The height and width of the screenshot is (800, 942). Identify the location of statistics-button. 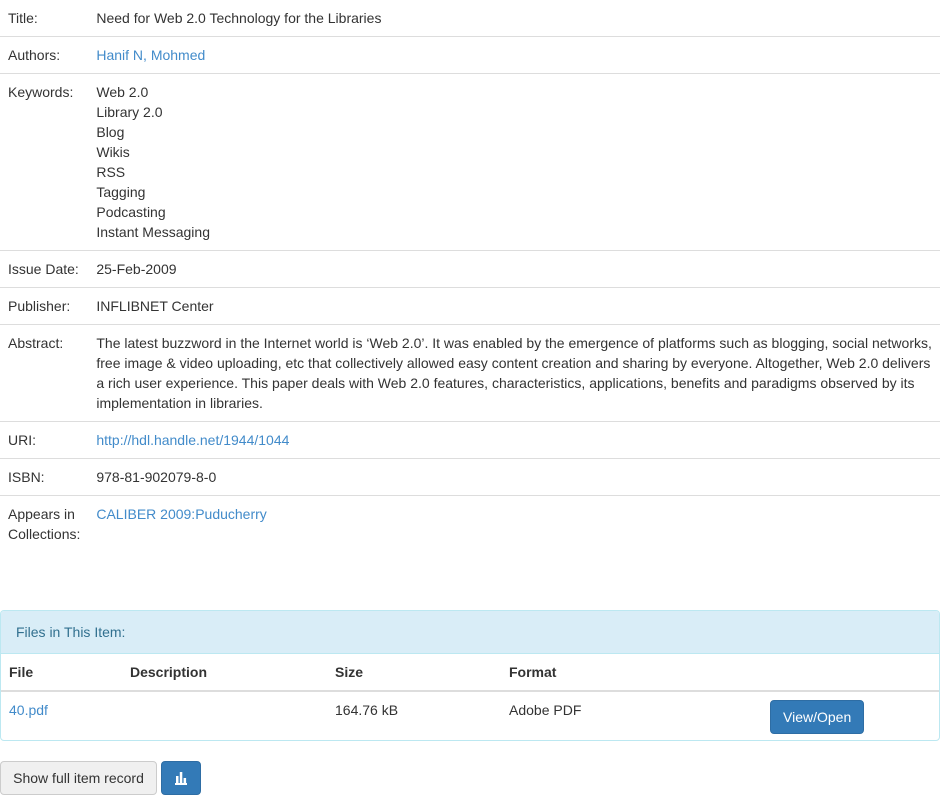
(181, 778).